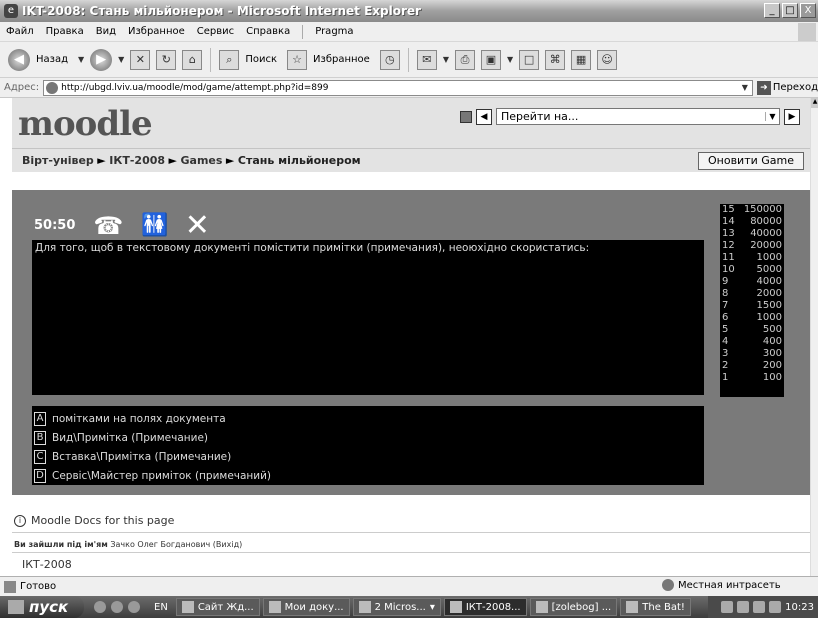  I want to click on answer-key: A, so click(40, 418).